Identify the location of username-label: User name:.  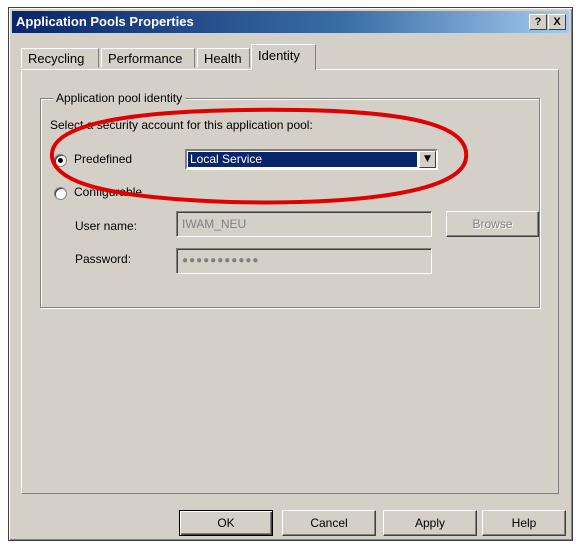
(106, 226).